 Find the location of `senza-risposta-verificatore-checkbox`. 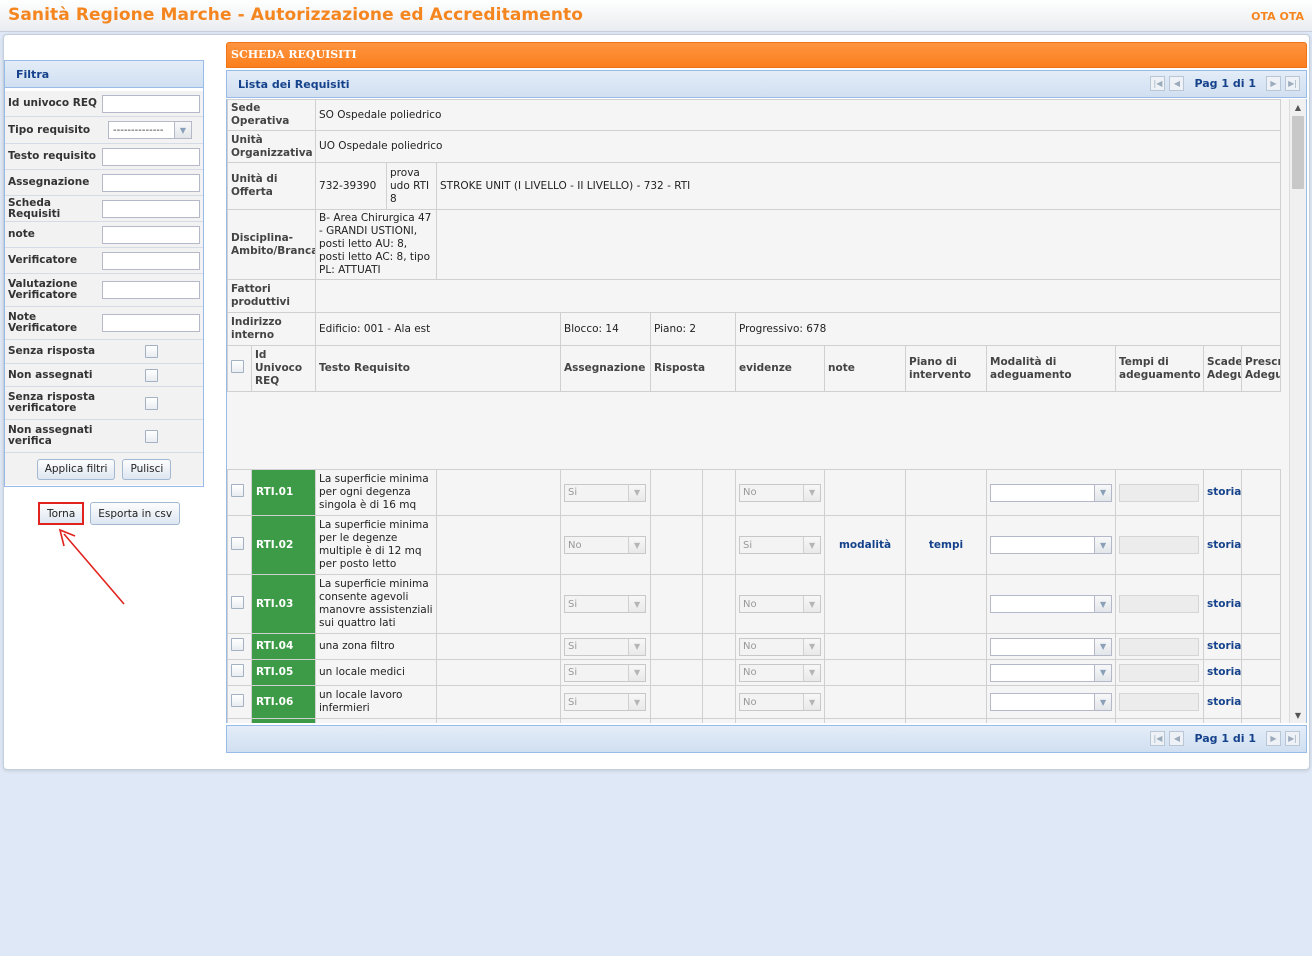

senza-risposta-verificatore-checkbox is located at coordinates (151, 403).